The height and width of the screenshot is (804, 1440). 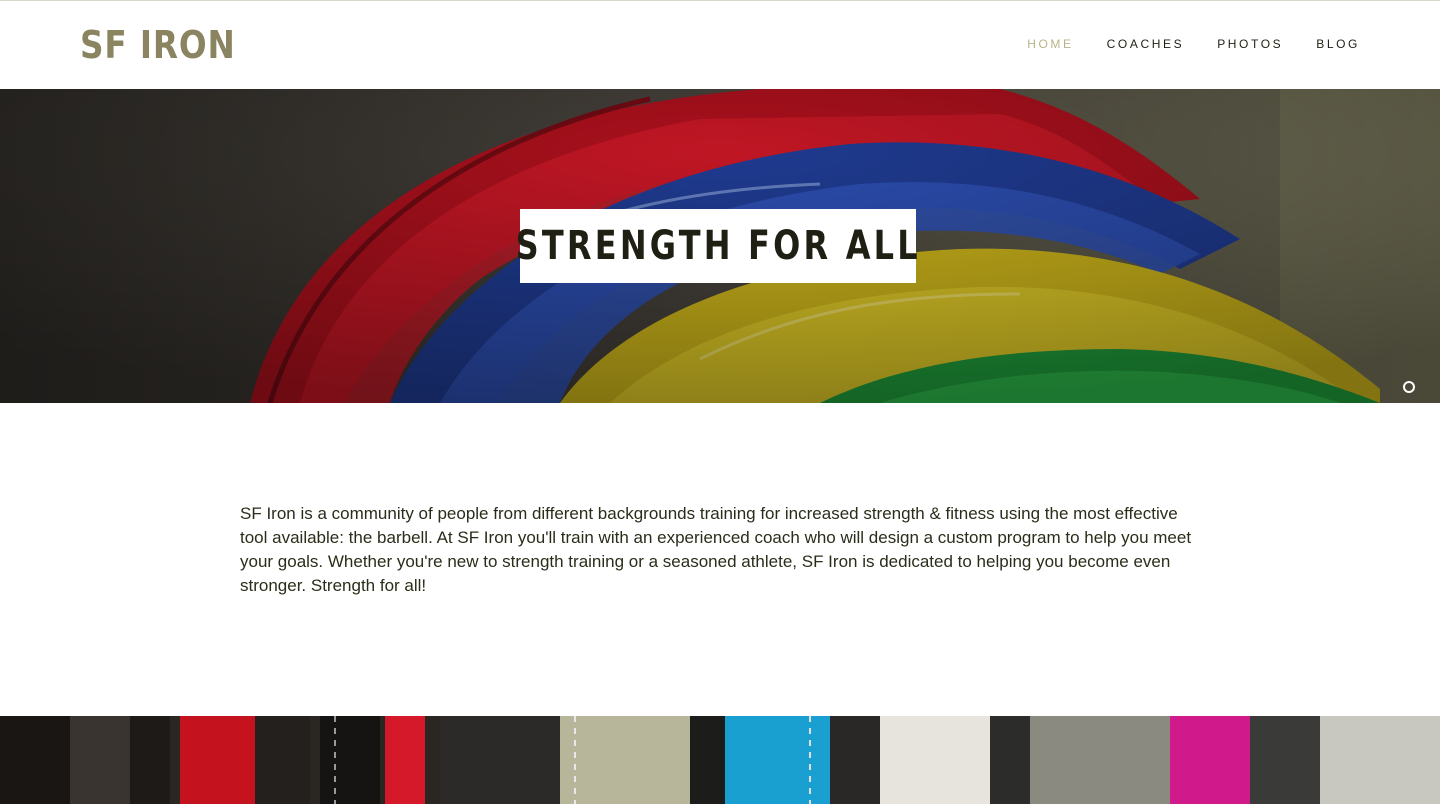 I want to click on hero-title-box: STRENGTH FOR ALL, so click(x=716, y=246).